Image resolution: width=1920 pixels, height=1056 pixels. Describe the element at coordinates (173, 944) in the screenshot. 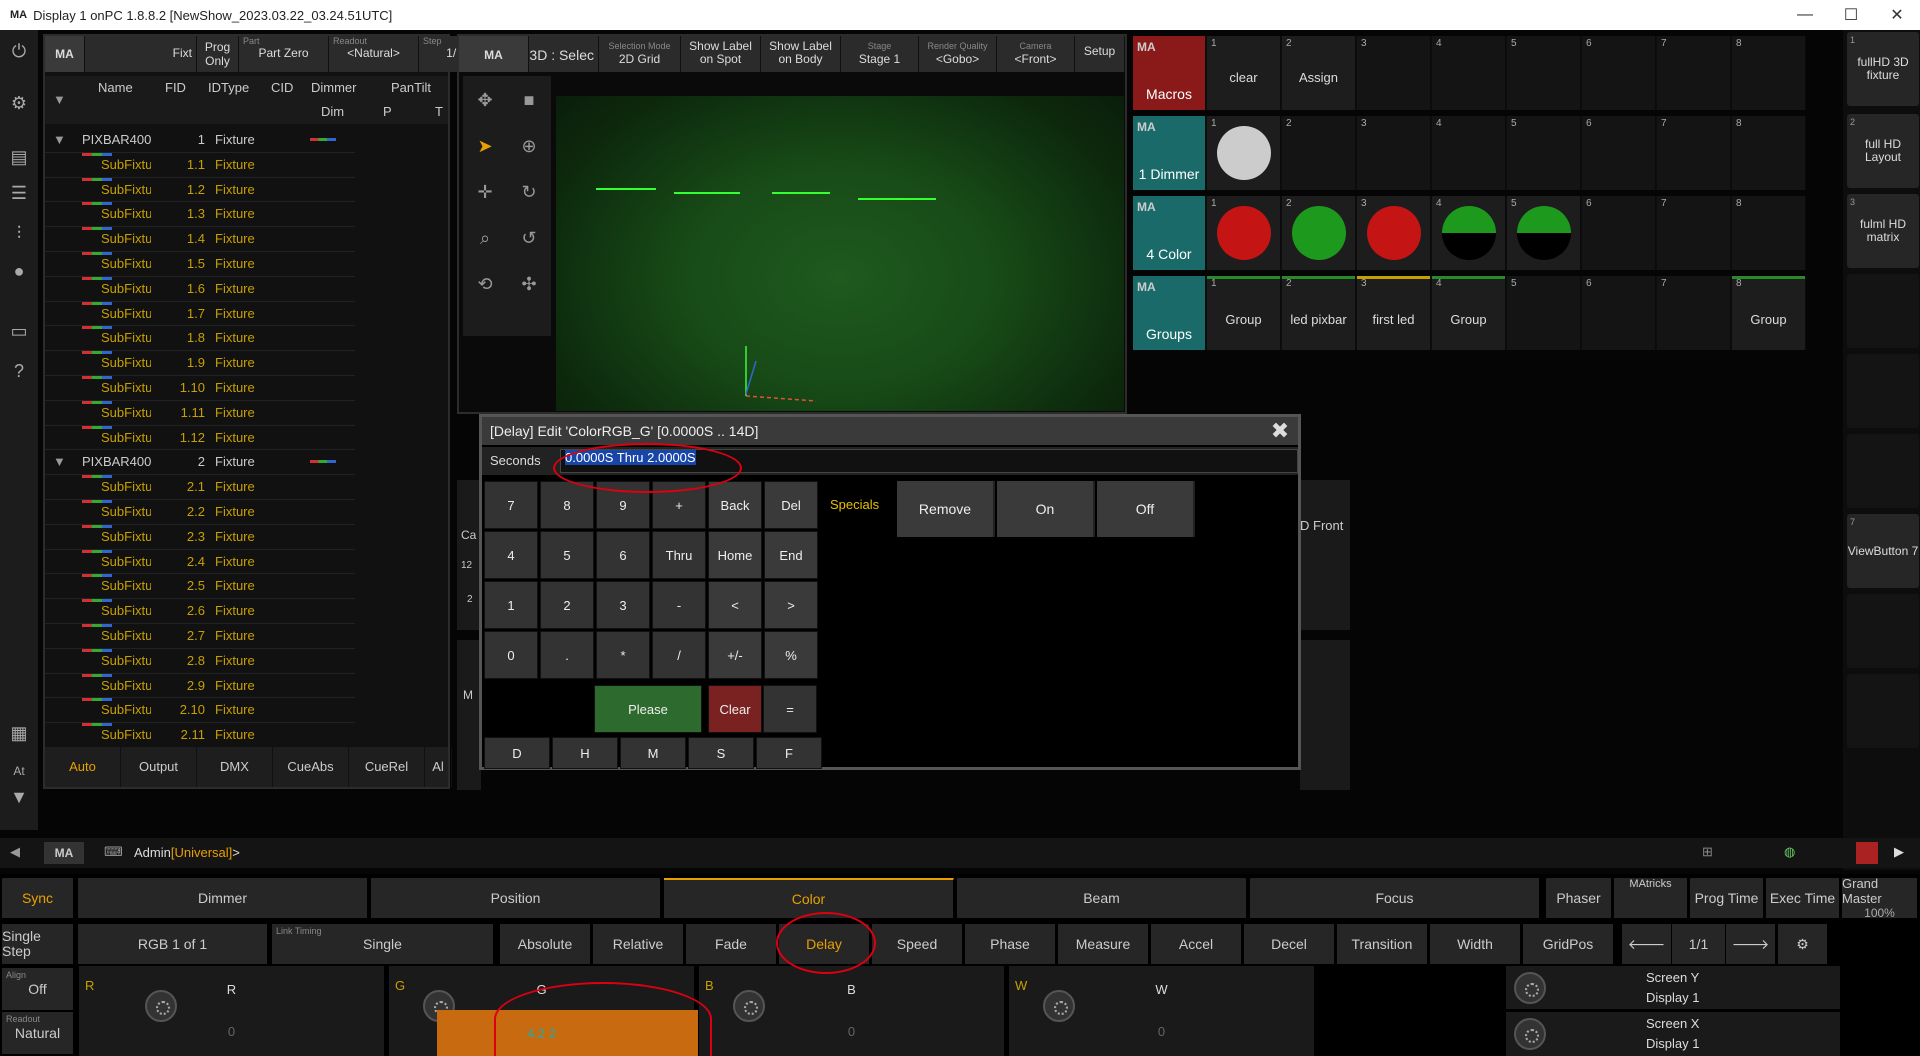

I see `rgb-selector: RGB 1 of 1` at that location.